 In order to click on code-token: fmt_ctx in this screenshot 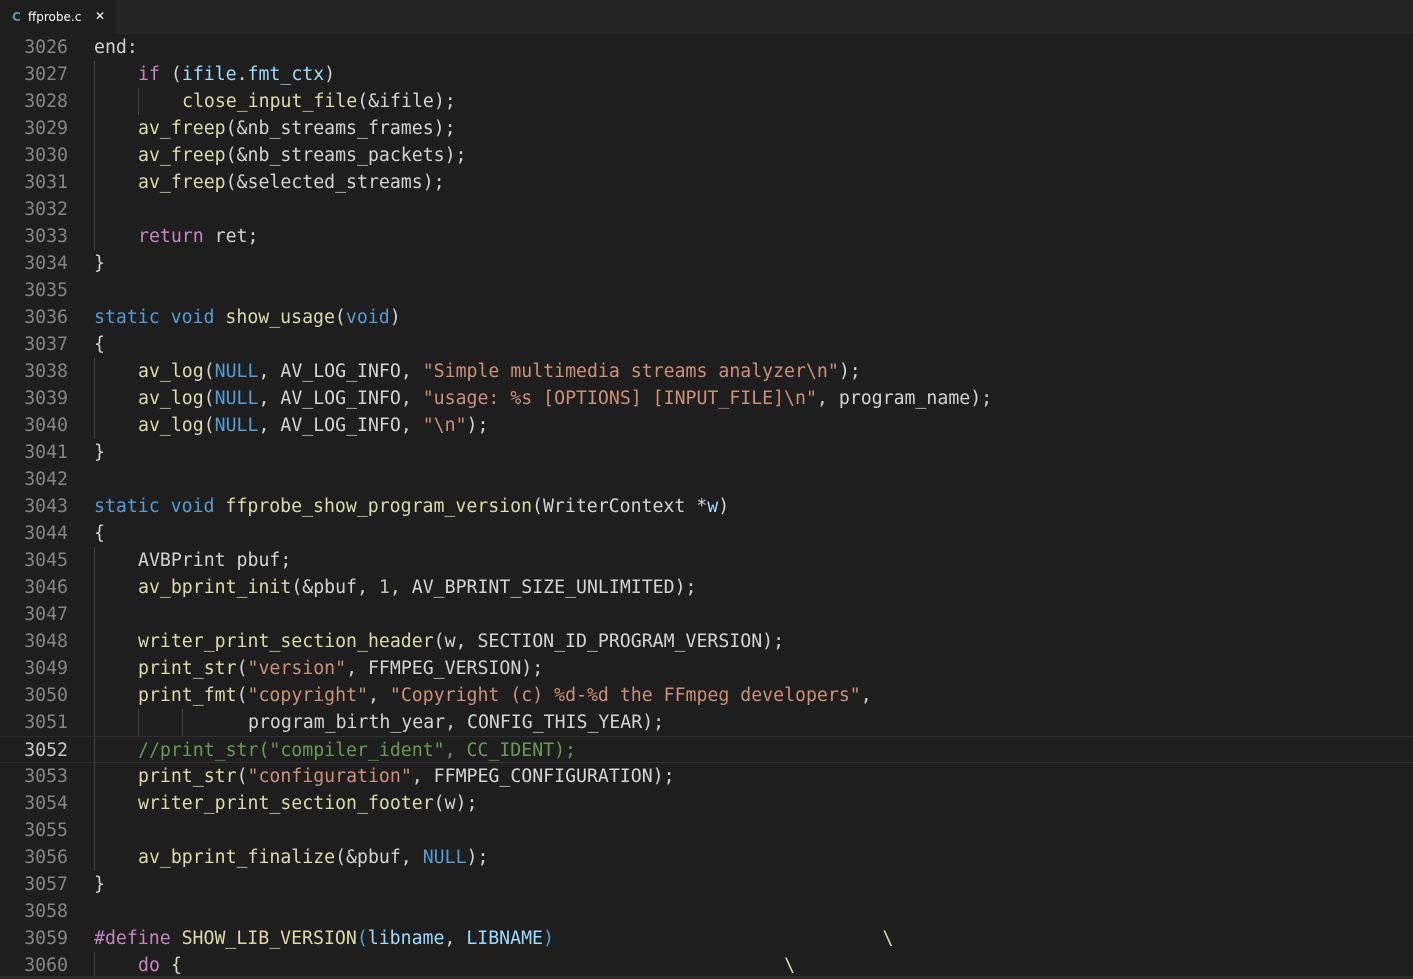, I will do `click(286, 74)`.